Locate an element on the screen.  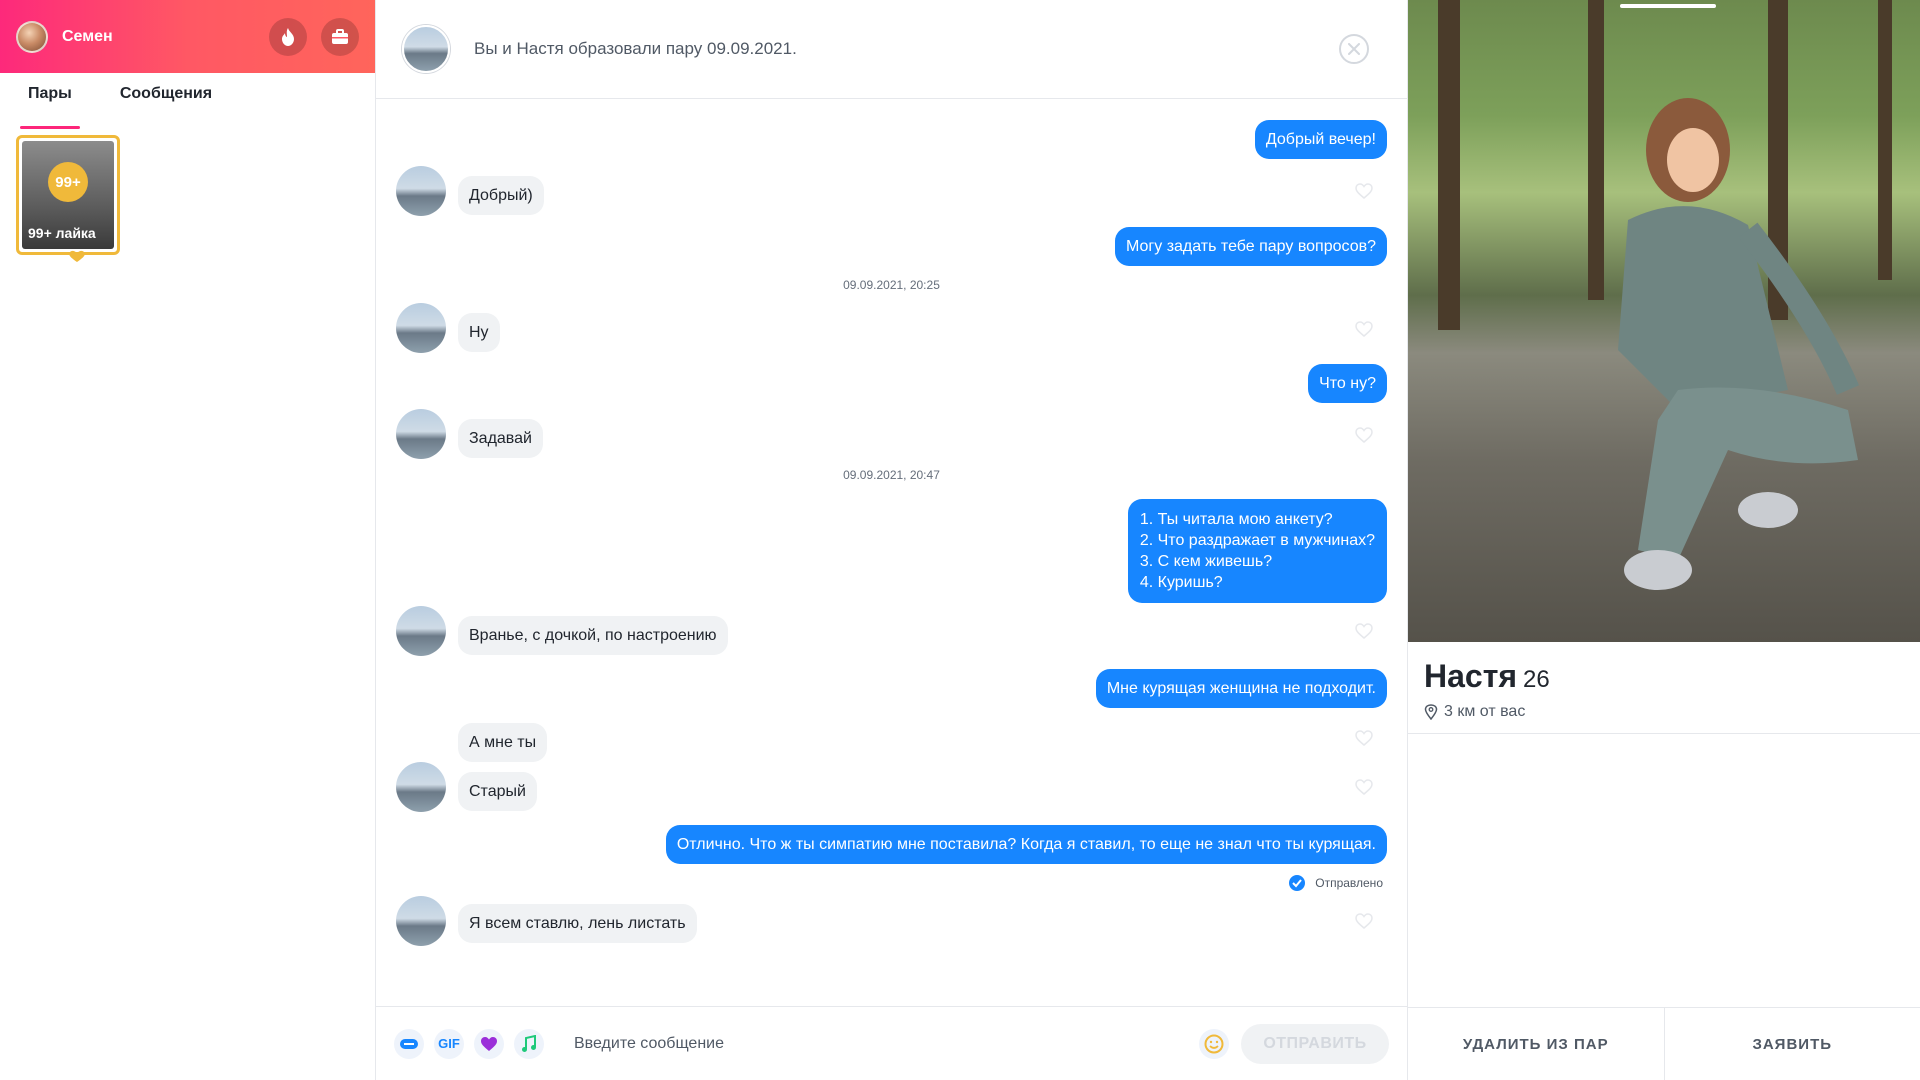
outgoing-message: Могу задать тебе пару вопросов? is located at coordinates (1251, 246).